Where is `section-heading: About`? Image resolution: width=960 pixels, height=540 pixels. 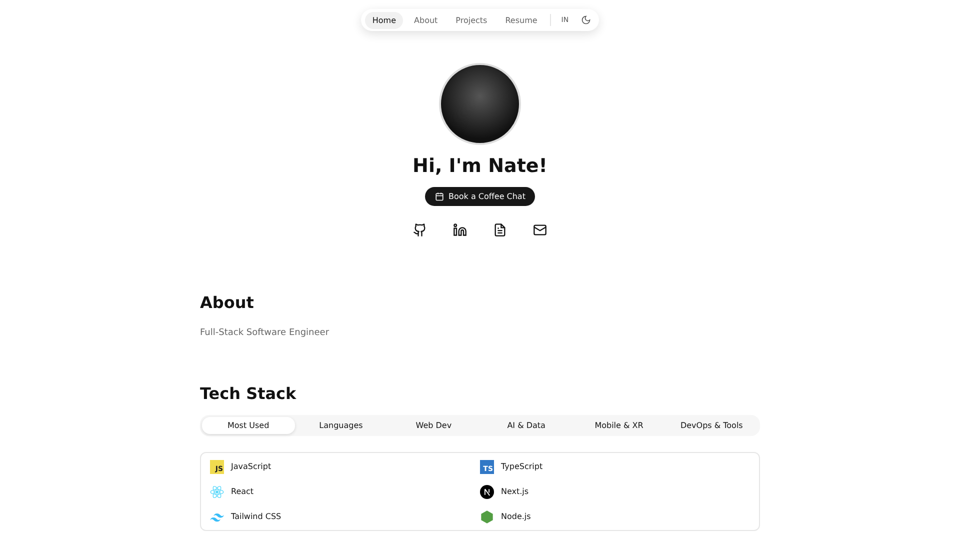
section-heading: About is located at coordinates (227, 302).